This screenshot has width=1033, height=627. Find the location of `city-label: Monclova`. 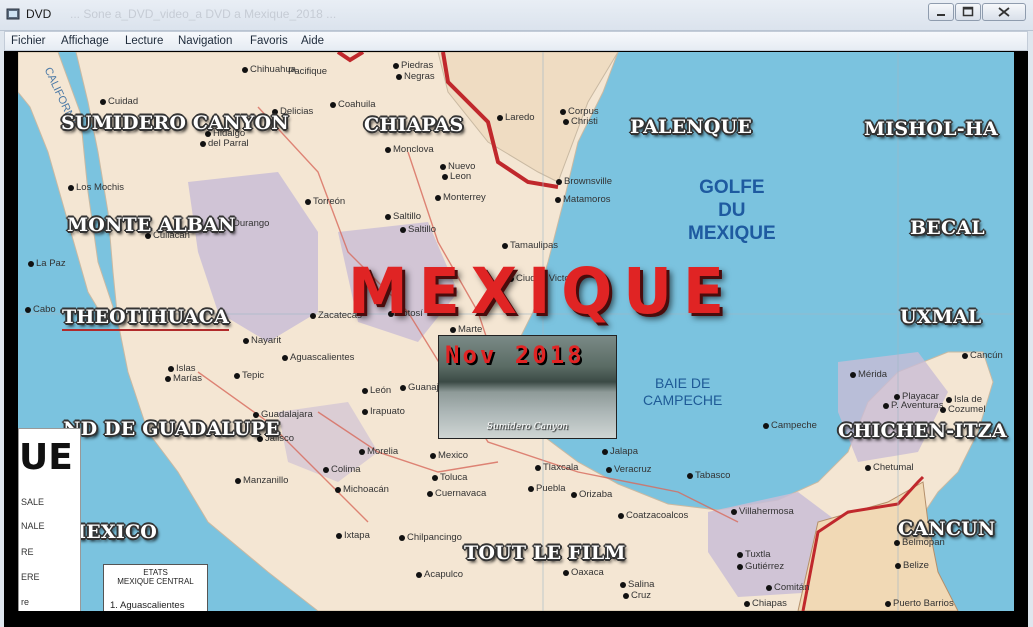

city-label: Monclova is located at coordinates (413, 149).